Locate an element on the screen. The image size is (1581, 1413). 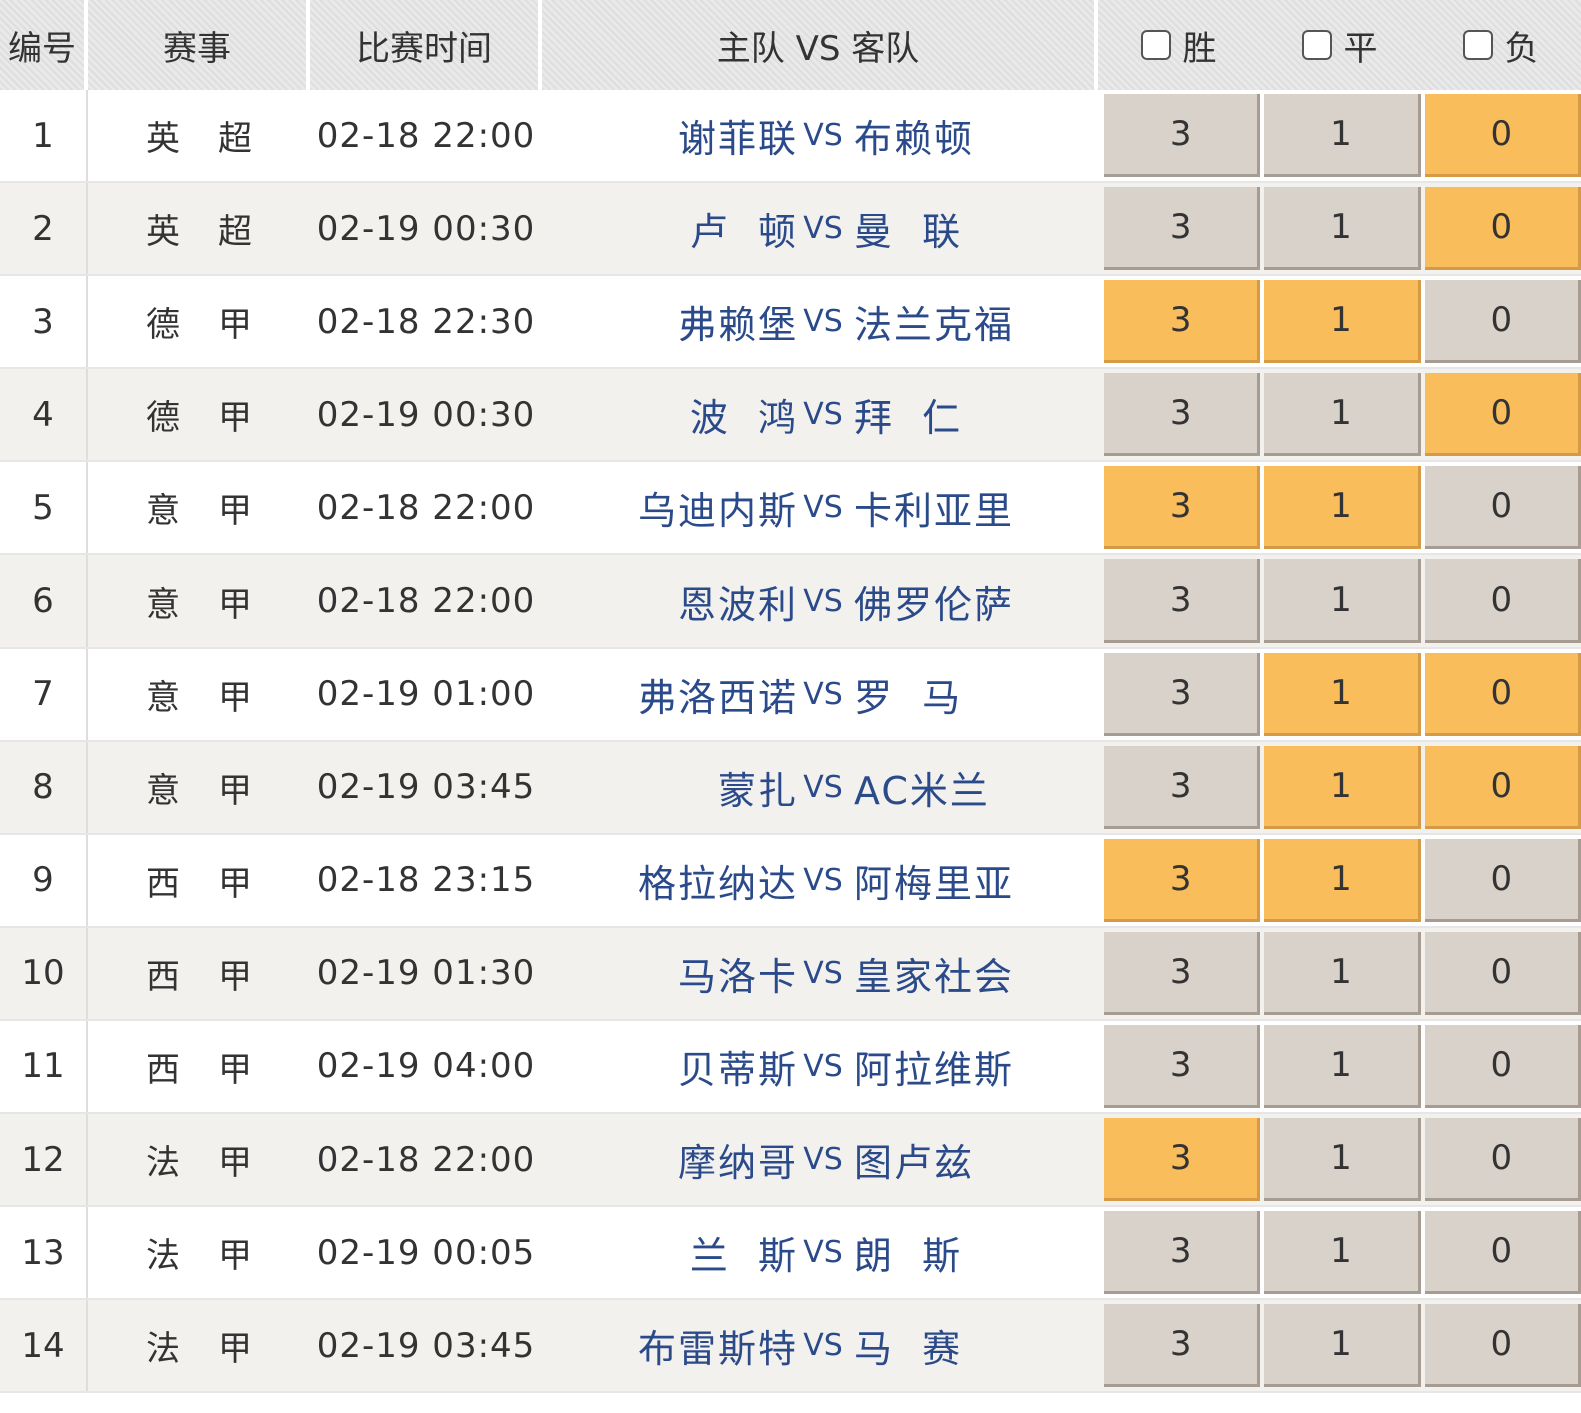
row-match: 弗洛西诺 VS 罗 马 is located at coordinates (820, 694).